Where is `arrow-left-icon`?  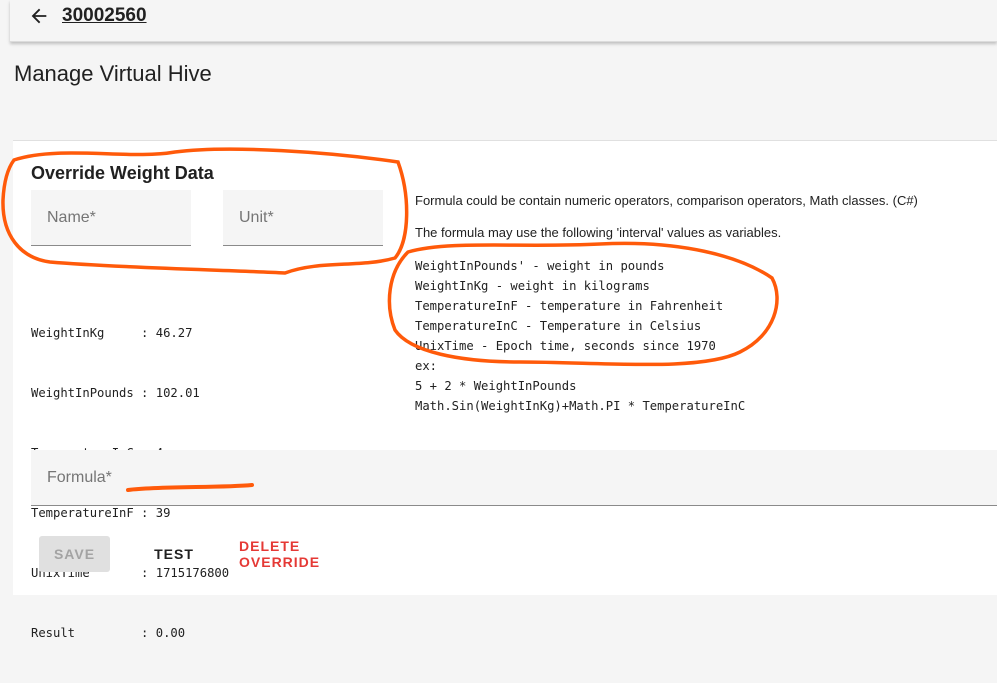 arrow-left-icon is located at coordinates (39, 16).